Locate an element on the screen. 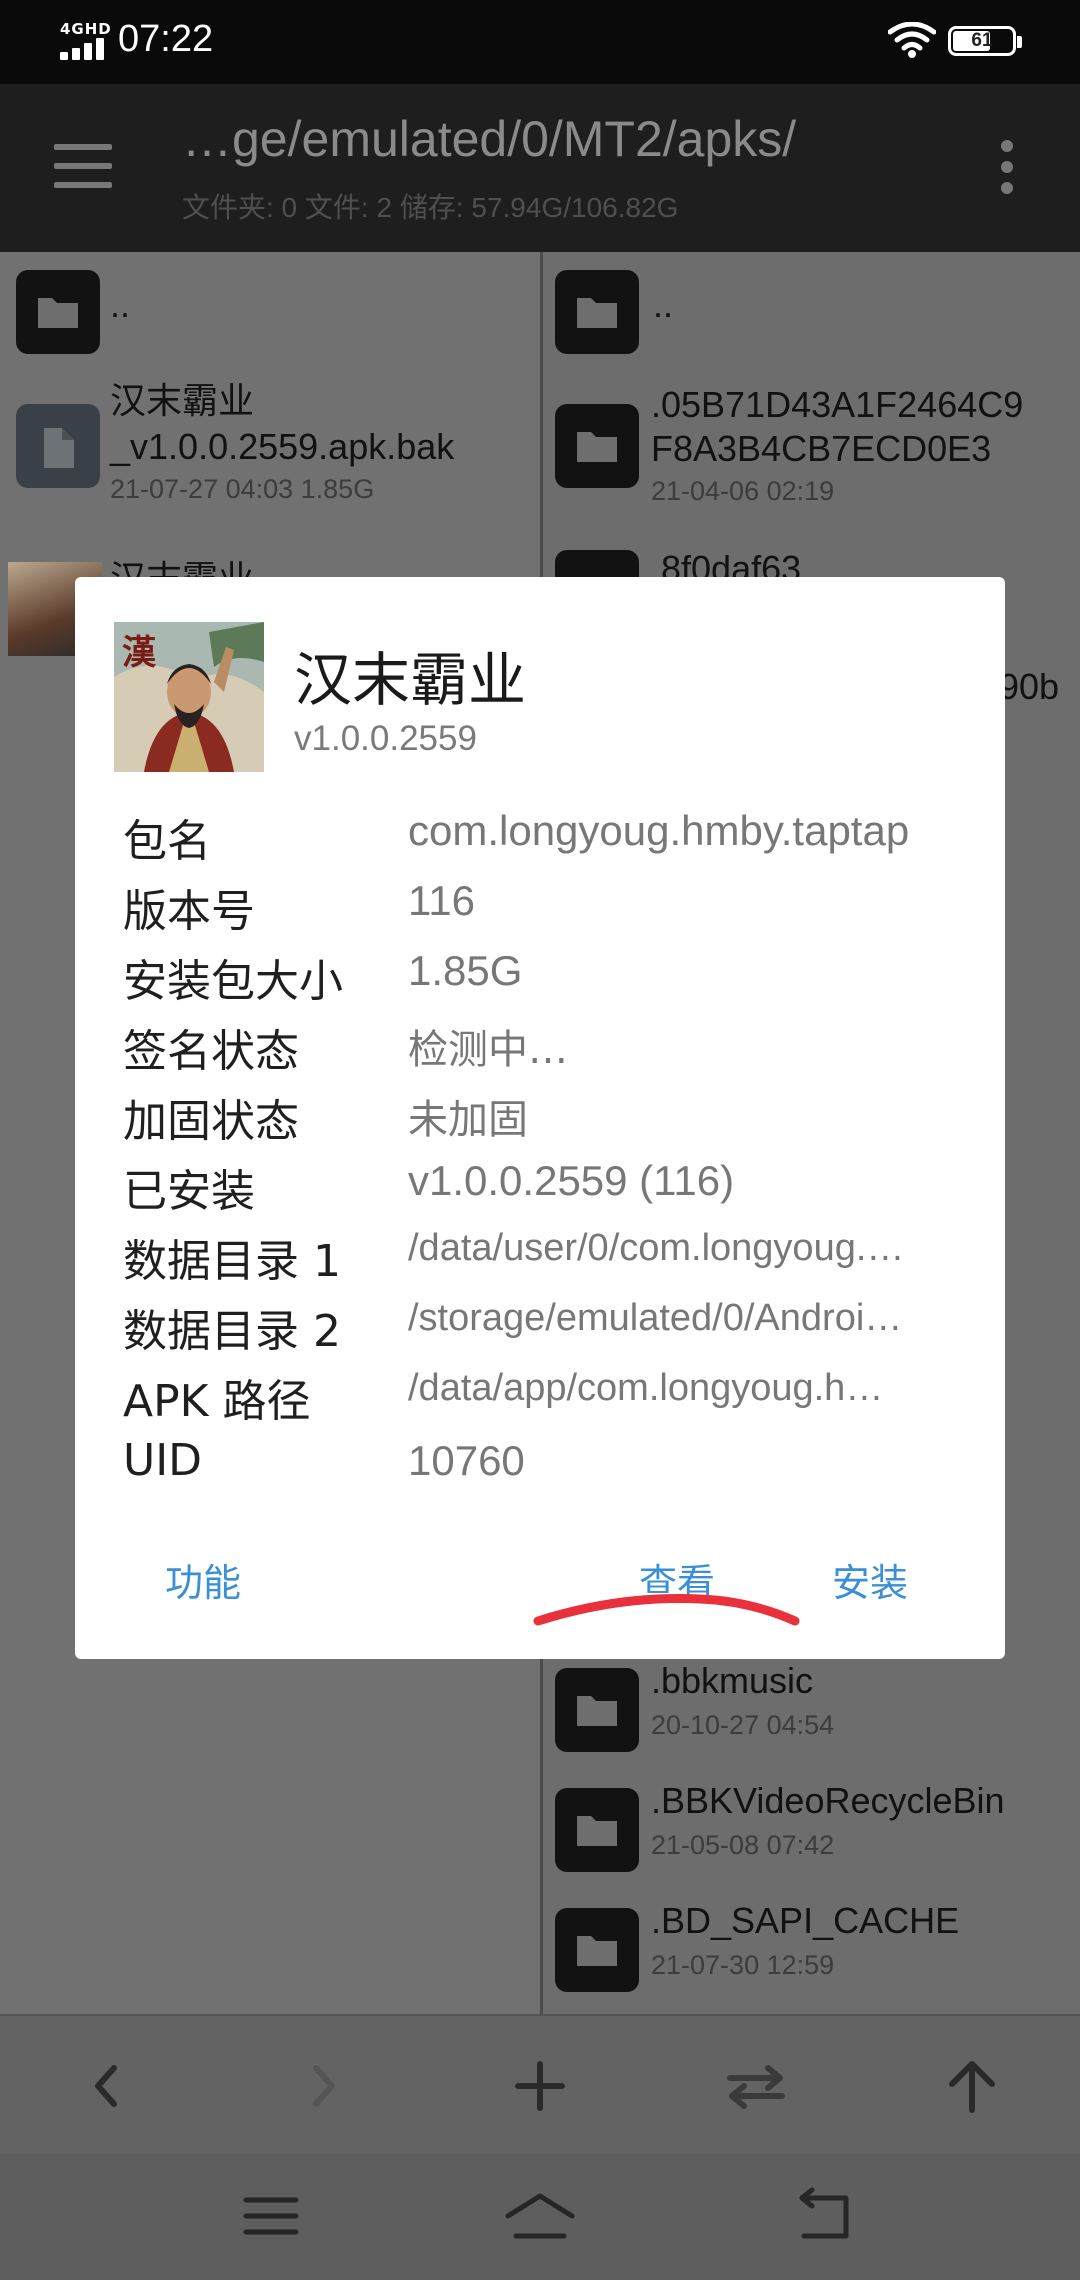 The image size is (1080, 2280). file-meta: 21-07-27 04:03 1.85G is located at coordinates (242, 489).